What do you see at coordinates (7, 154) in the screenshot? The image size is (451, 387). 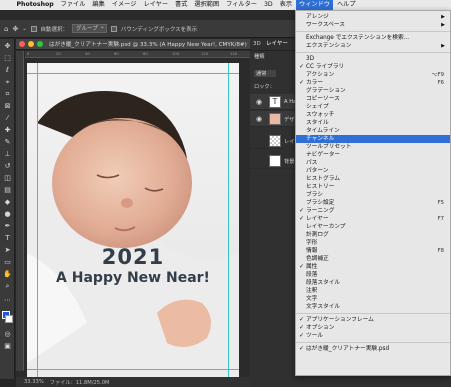 I see `clone-stamp-icon: ⊥` at bounding box center [7, 154].